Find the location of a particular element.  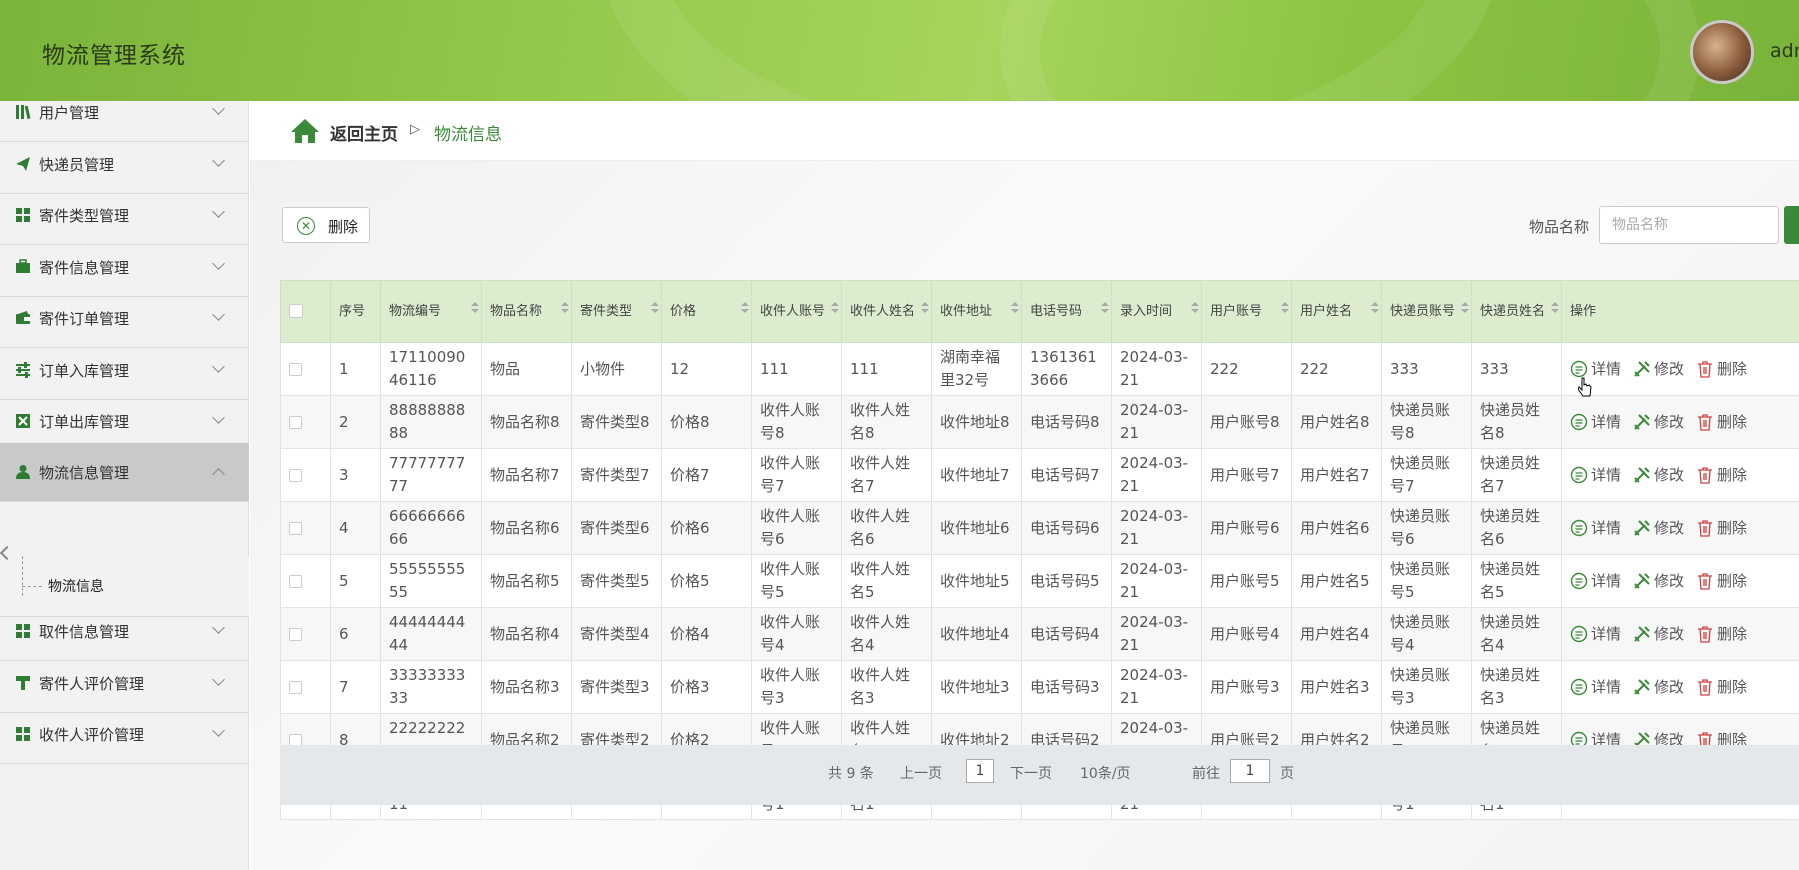

table-cell: 电话号码8 is located at coordinates (1066, 422).